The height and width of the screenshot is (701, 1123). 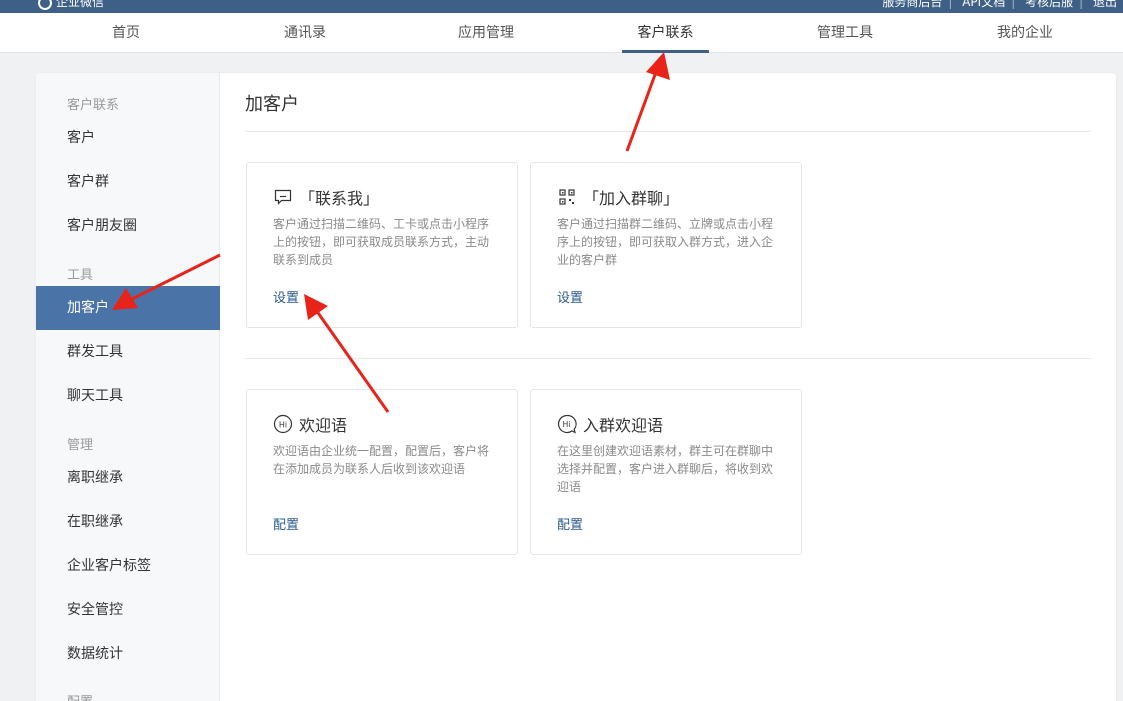 I want to click on logo-icon, so click(x=45, y=5).